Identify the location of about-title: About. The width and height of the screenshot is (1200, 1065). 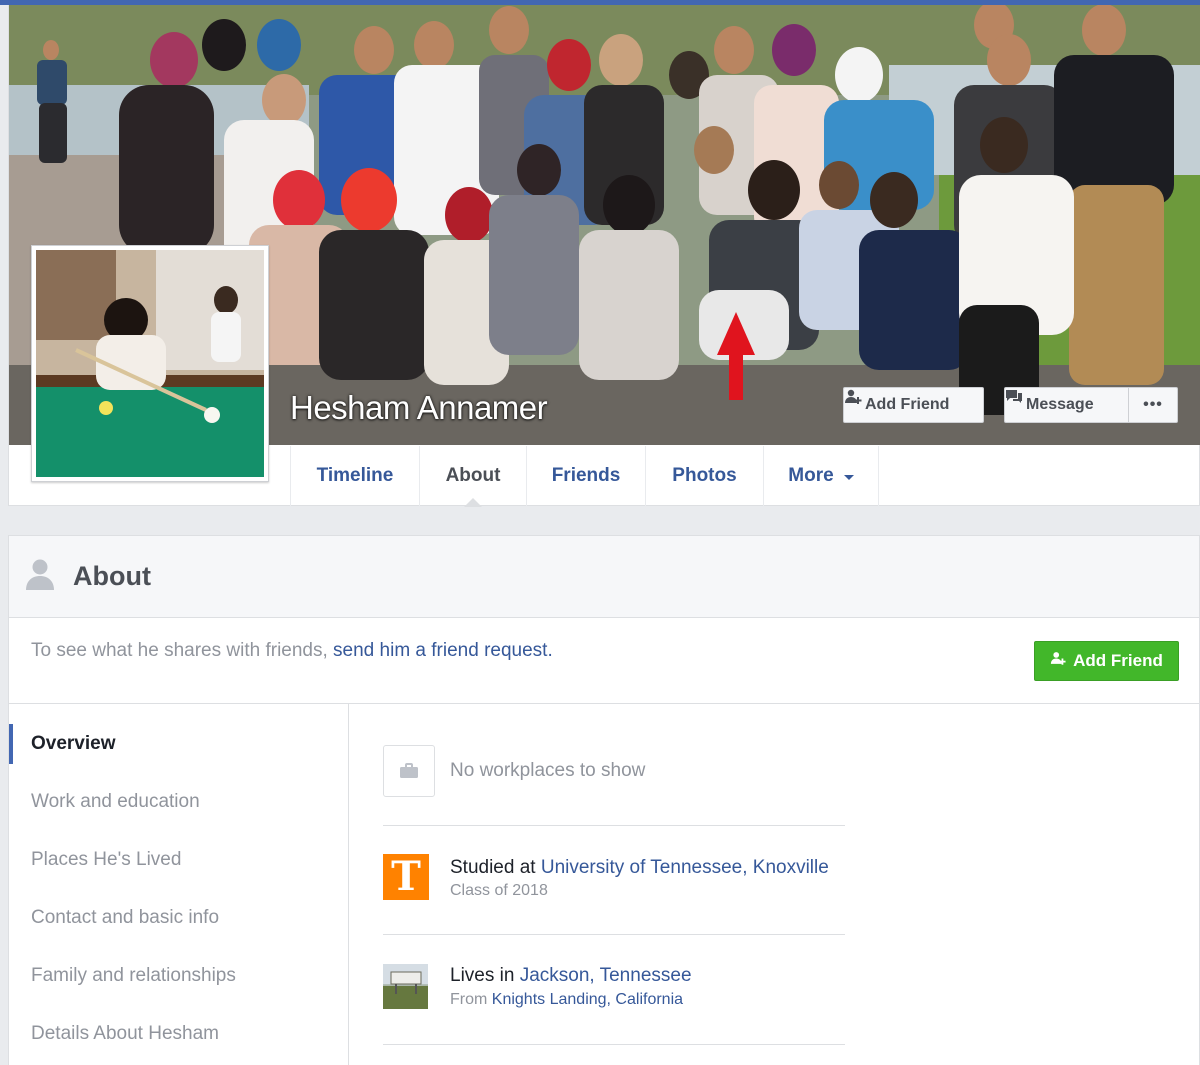
(112, 576).